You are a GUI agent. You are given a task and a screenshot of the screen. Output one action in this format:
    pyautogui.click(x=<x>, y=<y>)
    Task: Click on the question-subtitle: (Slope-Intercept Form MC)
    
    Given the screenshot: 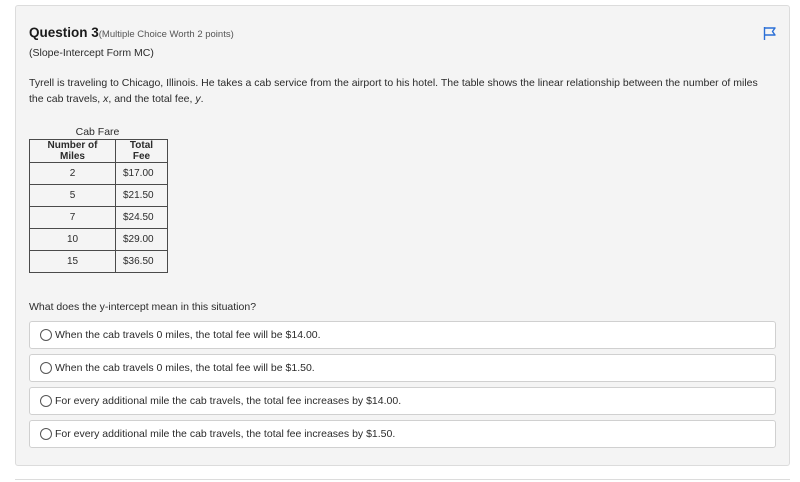 What is the action you would take?
    pyautogui.click(x=91, y=53)
    